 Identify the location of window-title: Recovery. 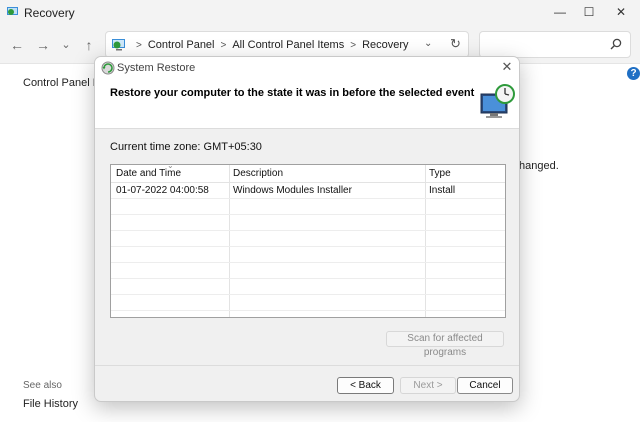
(49, 13).